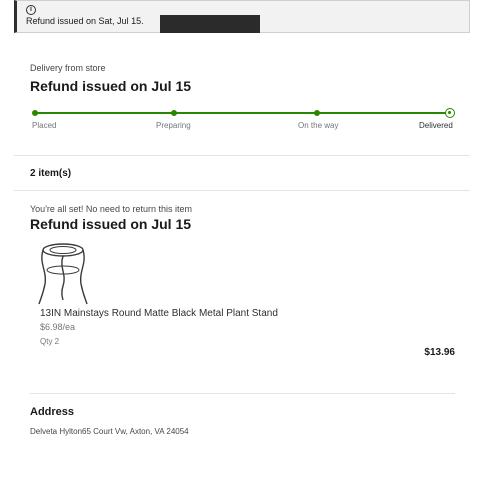 Image resolution: width=500 pixels, height=479 pixels. I want to click on items-count: 2 item(s), so click(51, 173).